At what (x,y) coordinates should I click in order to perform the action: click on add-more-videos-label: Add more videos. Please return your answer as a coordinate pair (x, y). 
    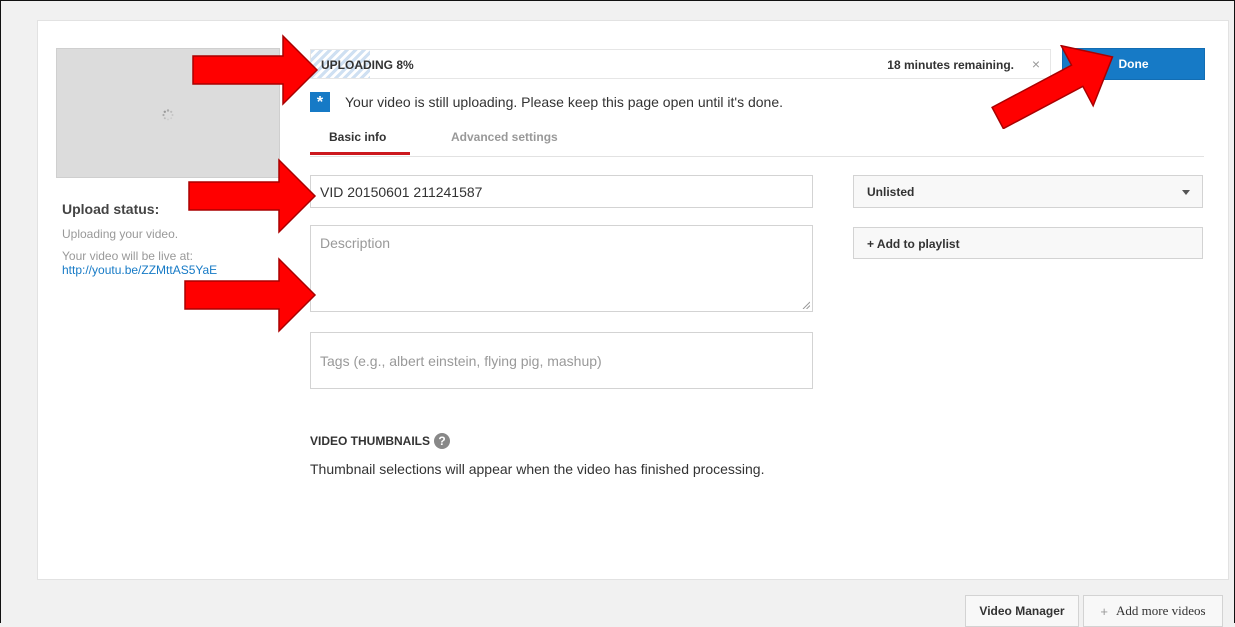
    Looking at the image, I should click on (1161, 610).